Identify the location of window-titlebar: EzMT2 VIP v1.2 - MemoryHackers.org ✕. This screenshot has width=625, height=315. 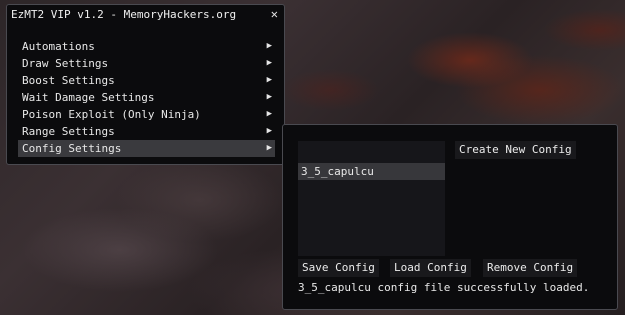
(145, 14).